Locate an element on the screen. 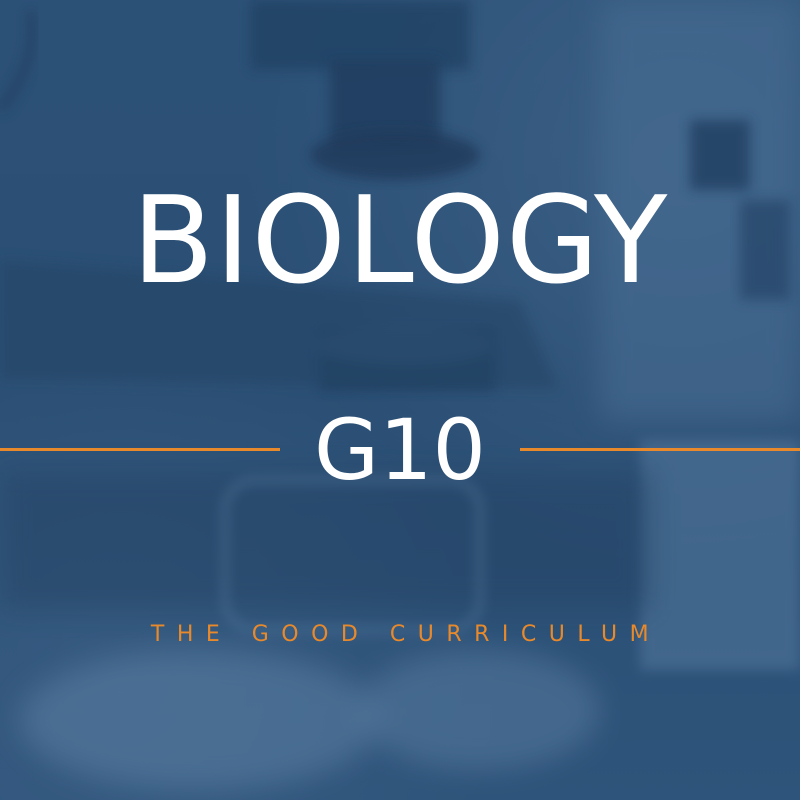  course-title: BIOLOGY is located at coordinates (400, 241).